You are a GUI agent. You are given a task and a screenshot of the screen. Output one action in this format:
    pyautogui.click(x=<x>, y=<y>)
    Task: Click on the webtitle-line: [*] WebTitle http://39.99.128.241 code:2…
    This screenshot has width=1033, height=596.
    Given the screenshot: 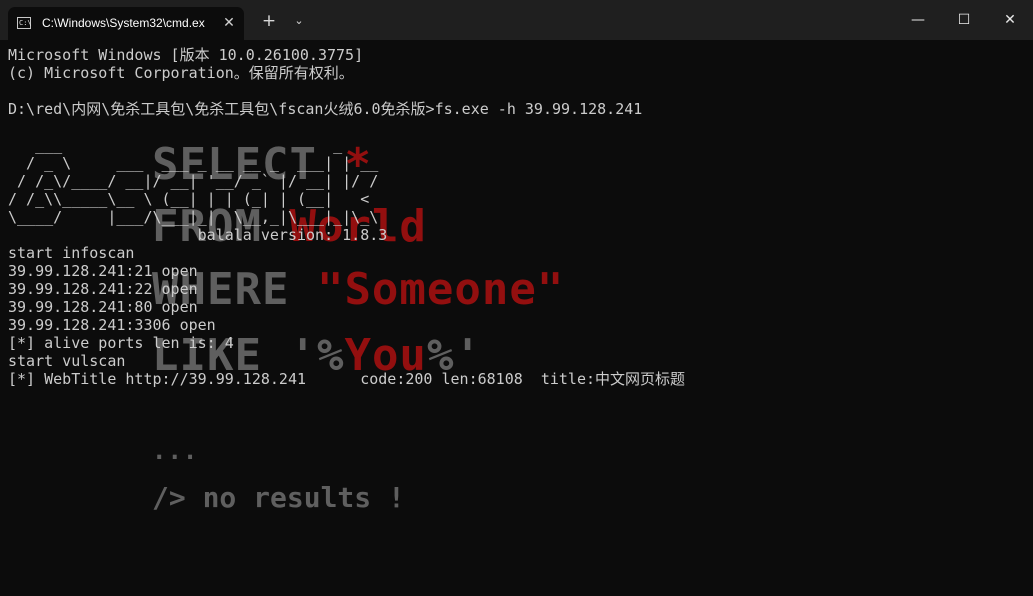 What is the action you would take?
    pyautogui.click(x=347, y=379)
    